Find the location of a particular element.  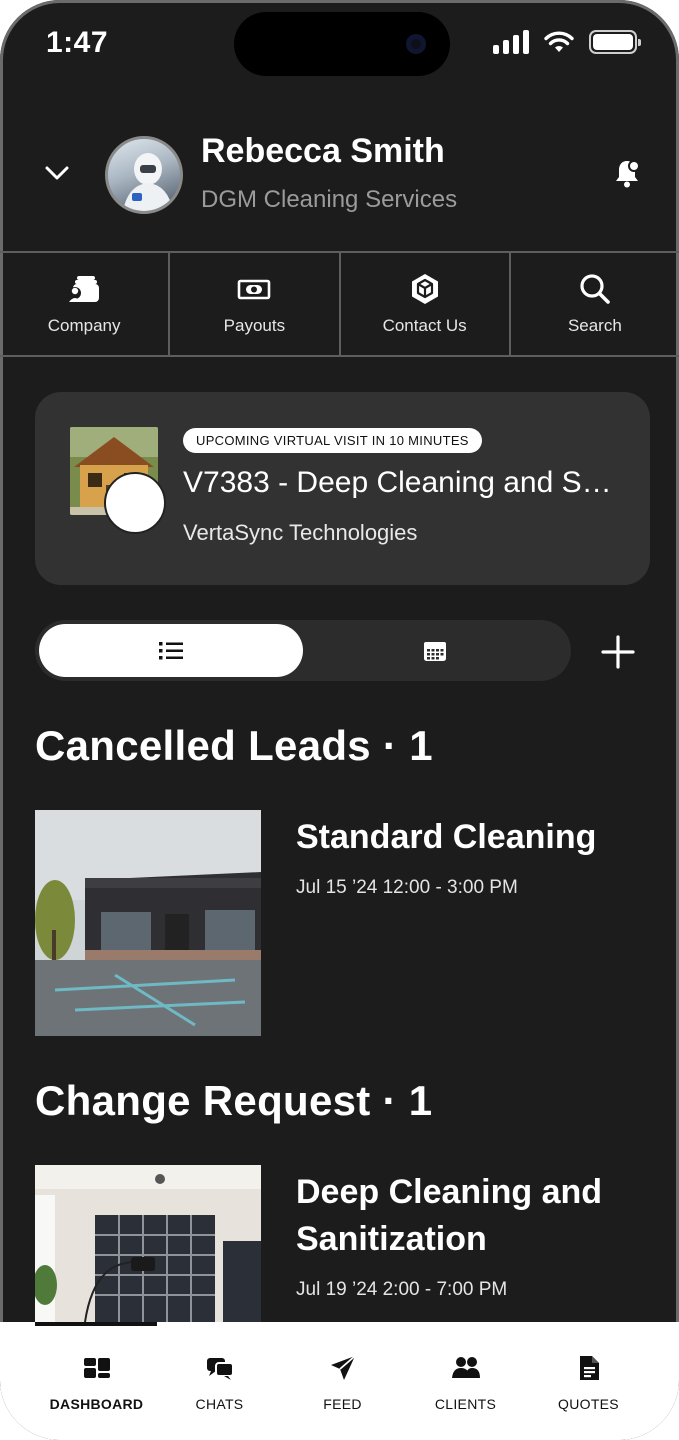

tab-feed: FEED is located at coordinates (342, 1381).